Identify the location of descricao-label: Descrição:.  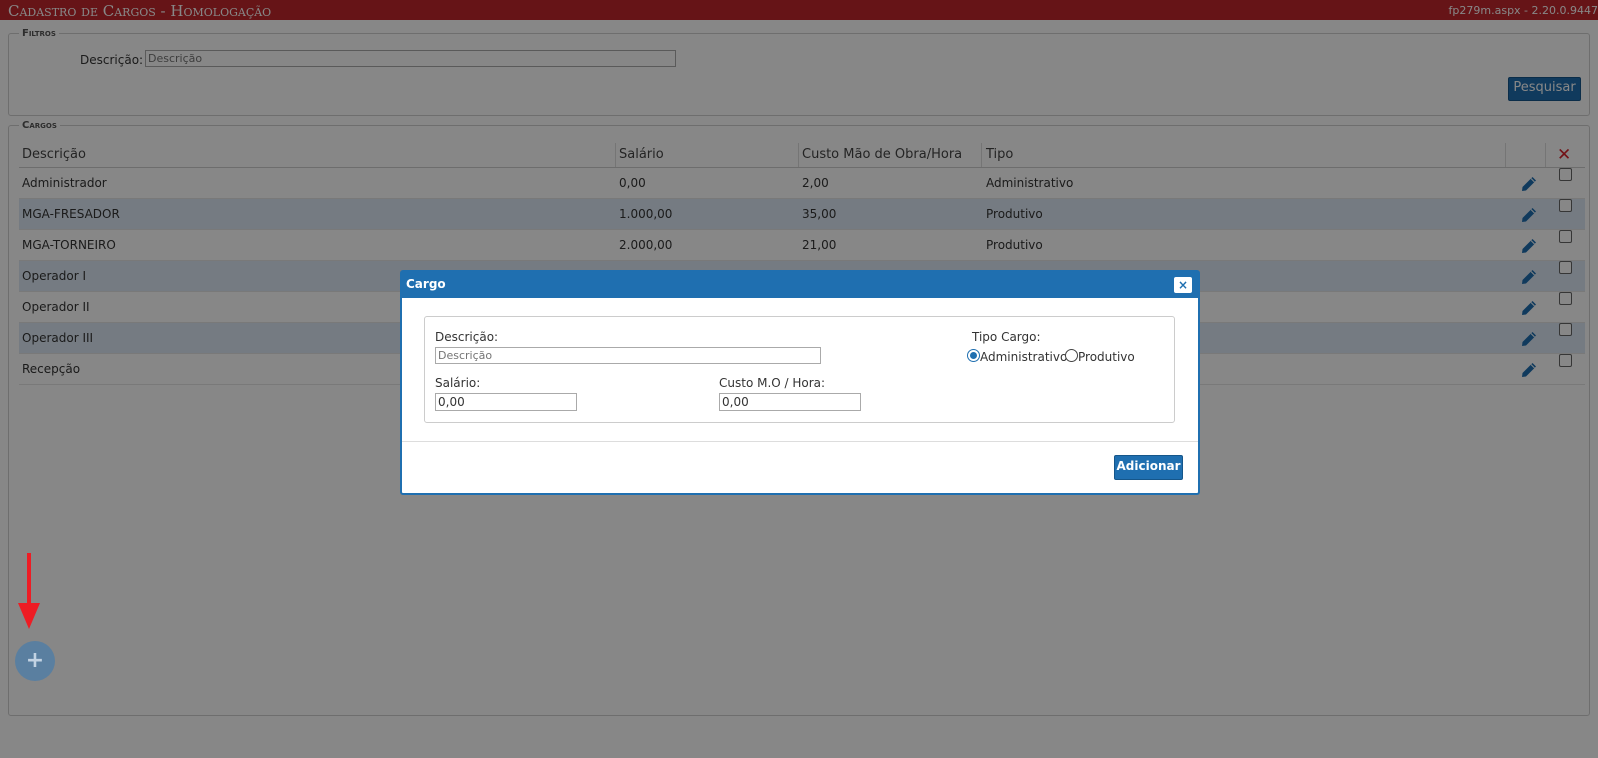
(467, 337).